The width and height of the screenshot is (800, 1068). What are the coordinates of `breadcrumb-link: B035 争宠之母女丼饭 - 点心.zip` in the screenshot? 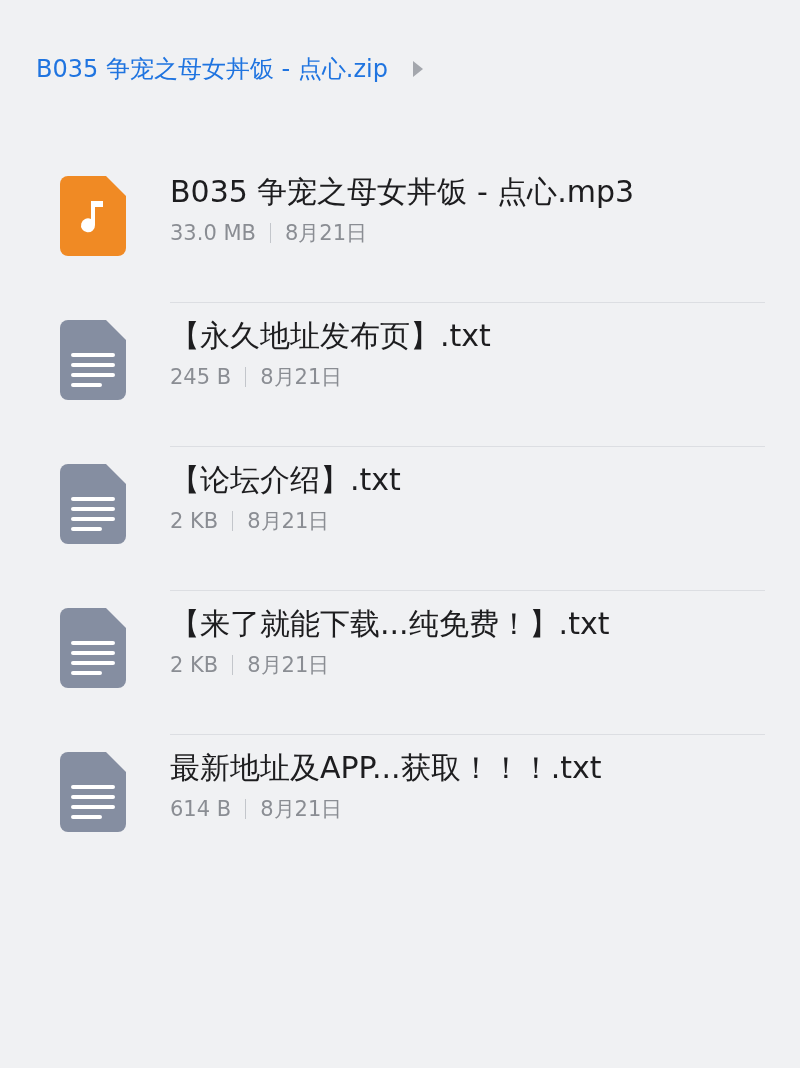 It's located at (212, 69).